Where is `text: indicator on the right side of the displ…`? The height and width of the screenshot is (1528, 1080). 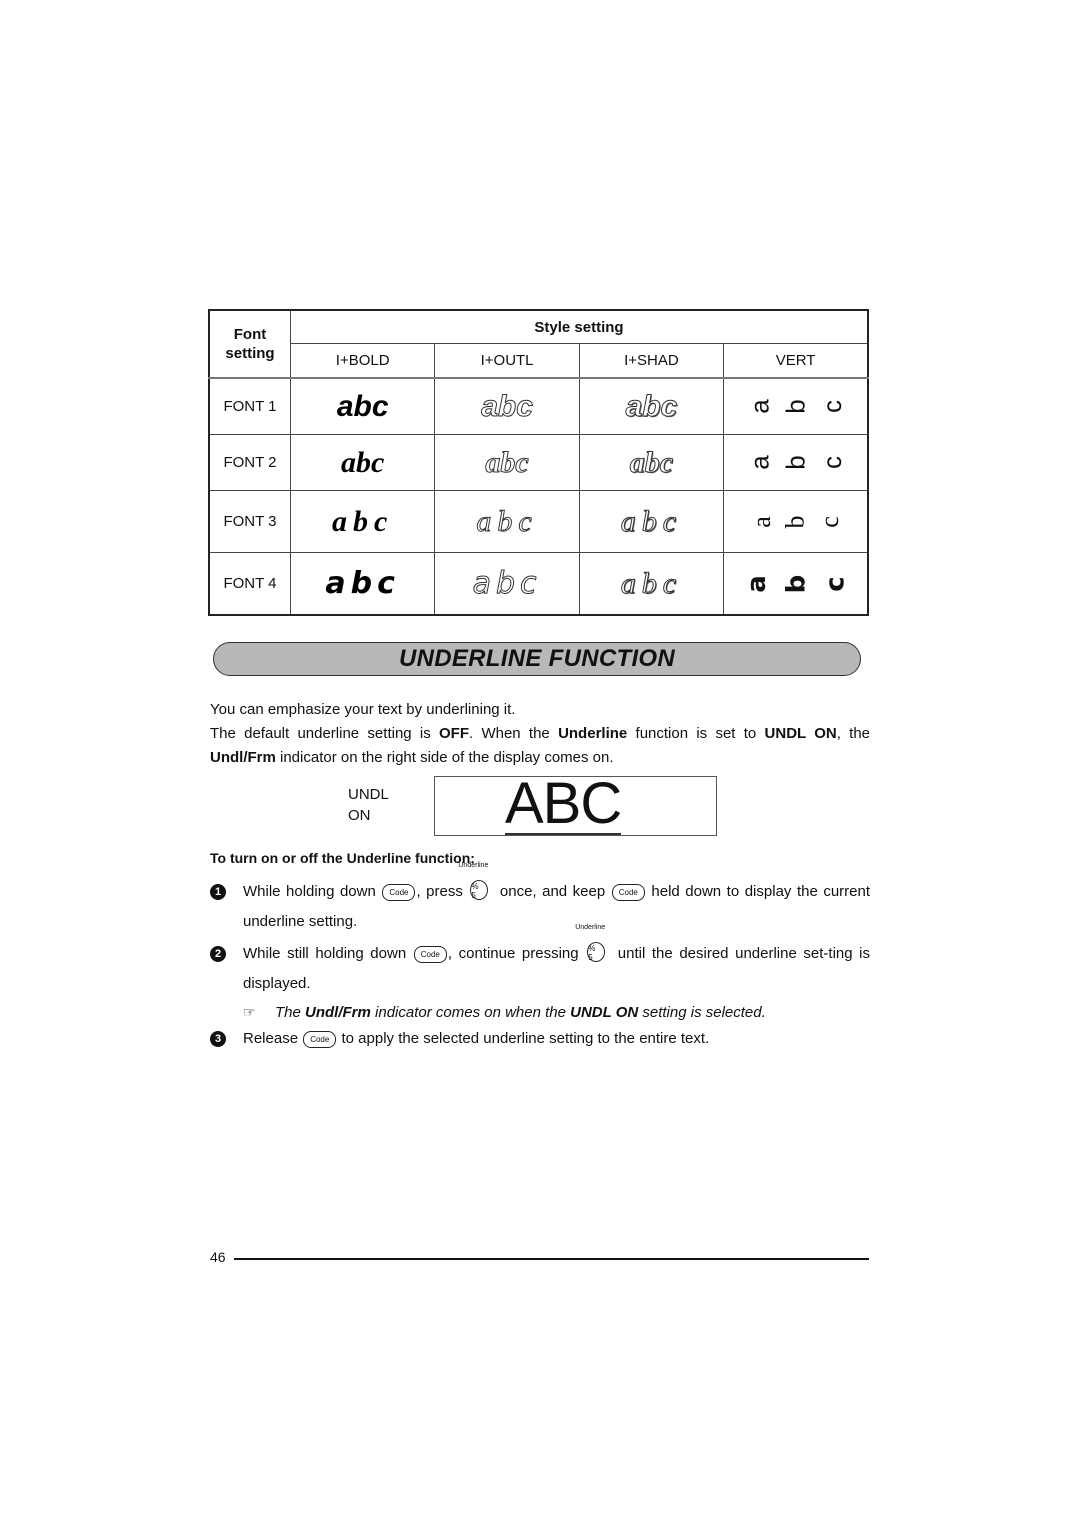 text: indicator on the right side of the displ… is located at coordinates (444, 757).